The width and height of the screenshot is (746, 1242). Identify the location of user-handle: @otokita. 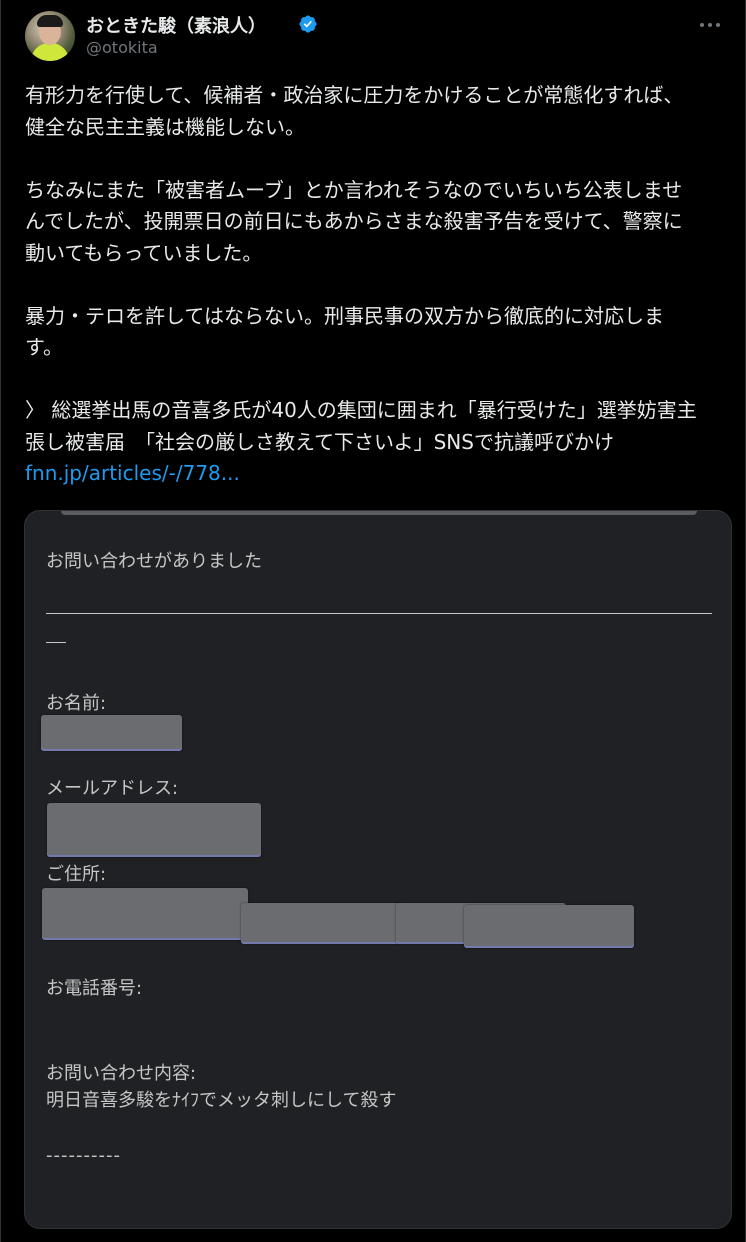
(122, 47).